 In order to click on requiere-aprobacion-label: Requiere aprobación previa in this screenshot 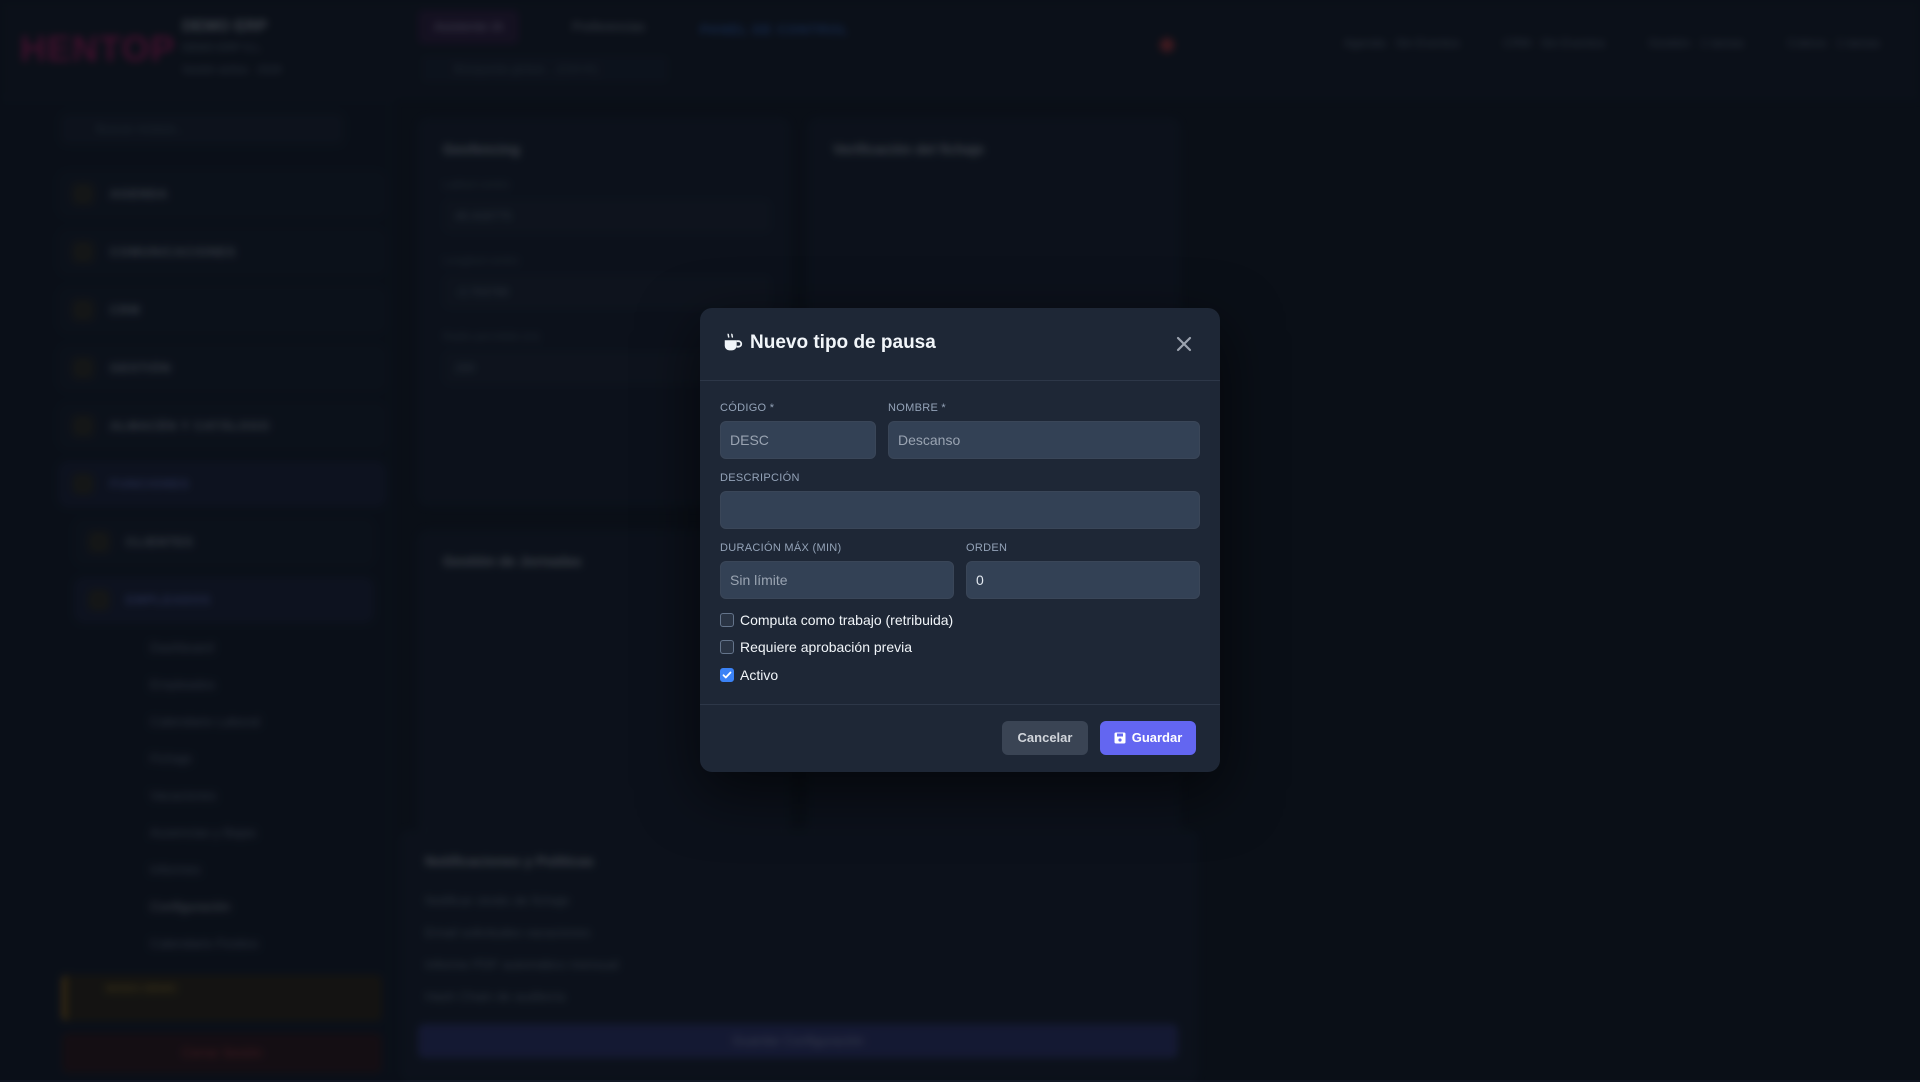, I will do `click(826, 647)`.